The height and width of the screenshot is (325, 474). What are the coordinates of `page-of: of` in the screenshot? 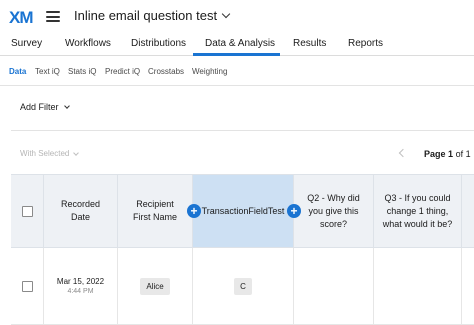 It's located at (459, 154).